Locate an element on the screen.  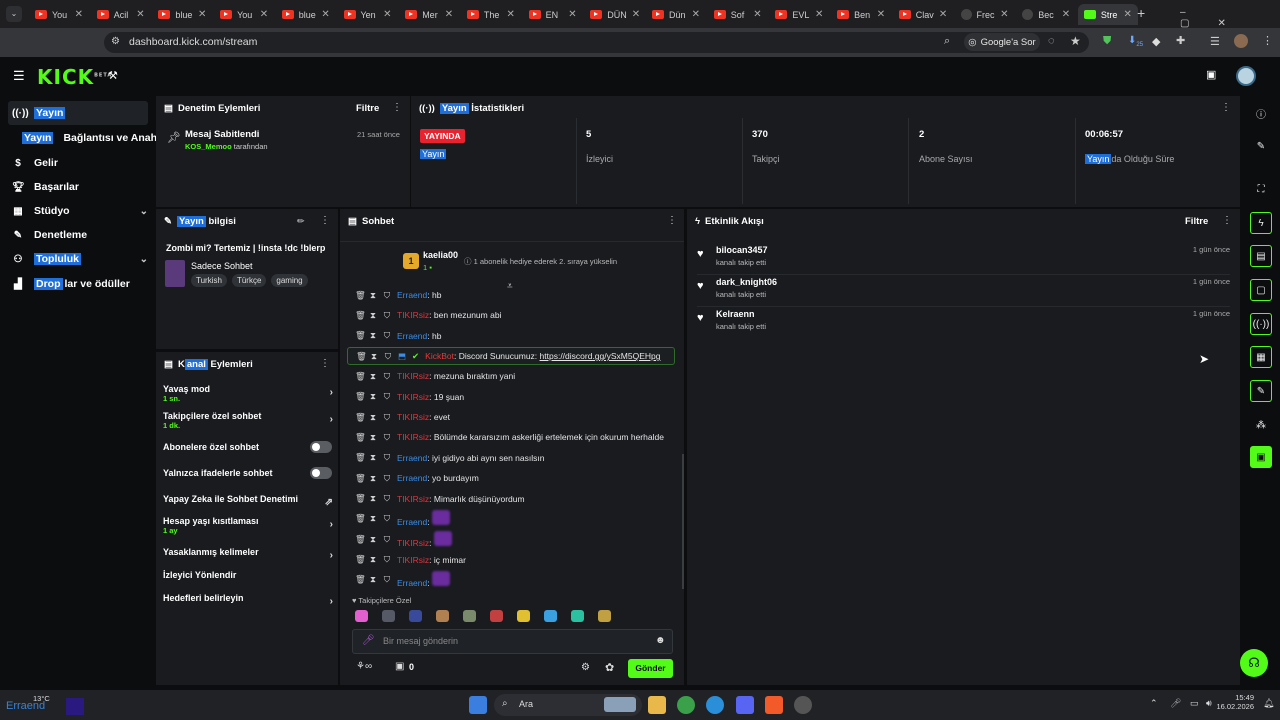
chat-message: 🗑︎ ⧗ ⛉ Erraend: hb is located at coordinates (398, 295).